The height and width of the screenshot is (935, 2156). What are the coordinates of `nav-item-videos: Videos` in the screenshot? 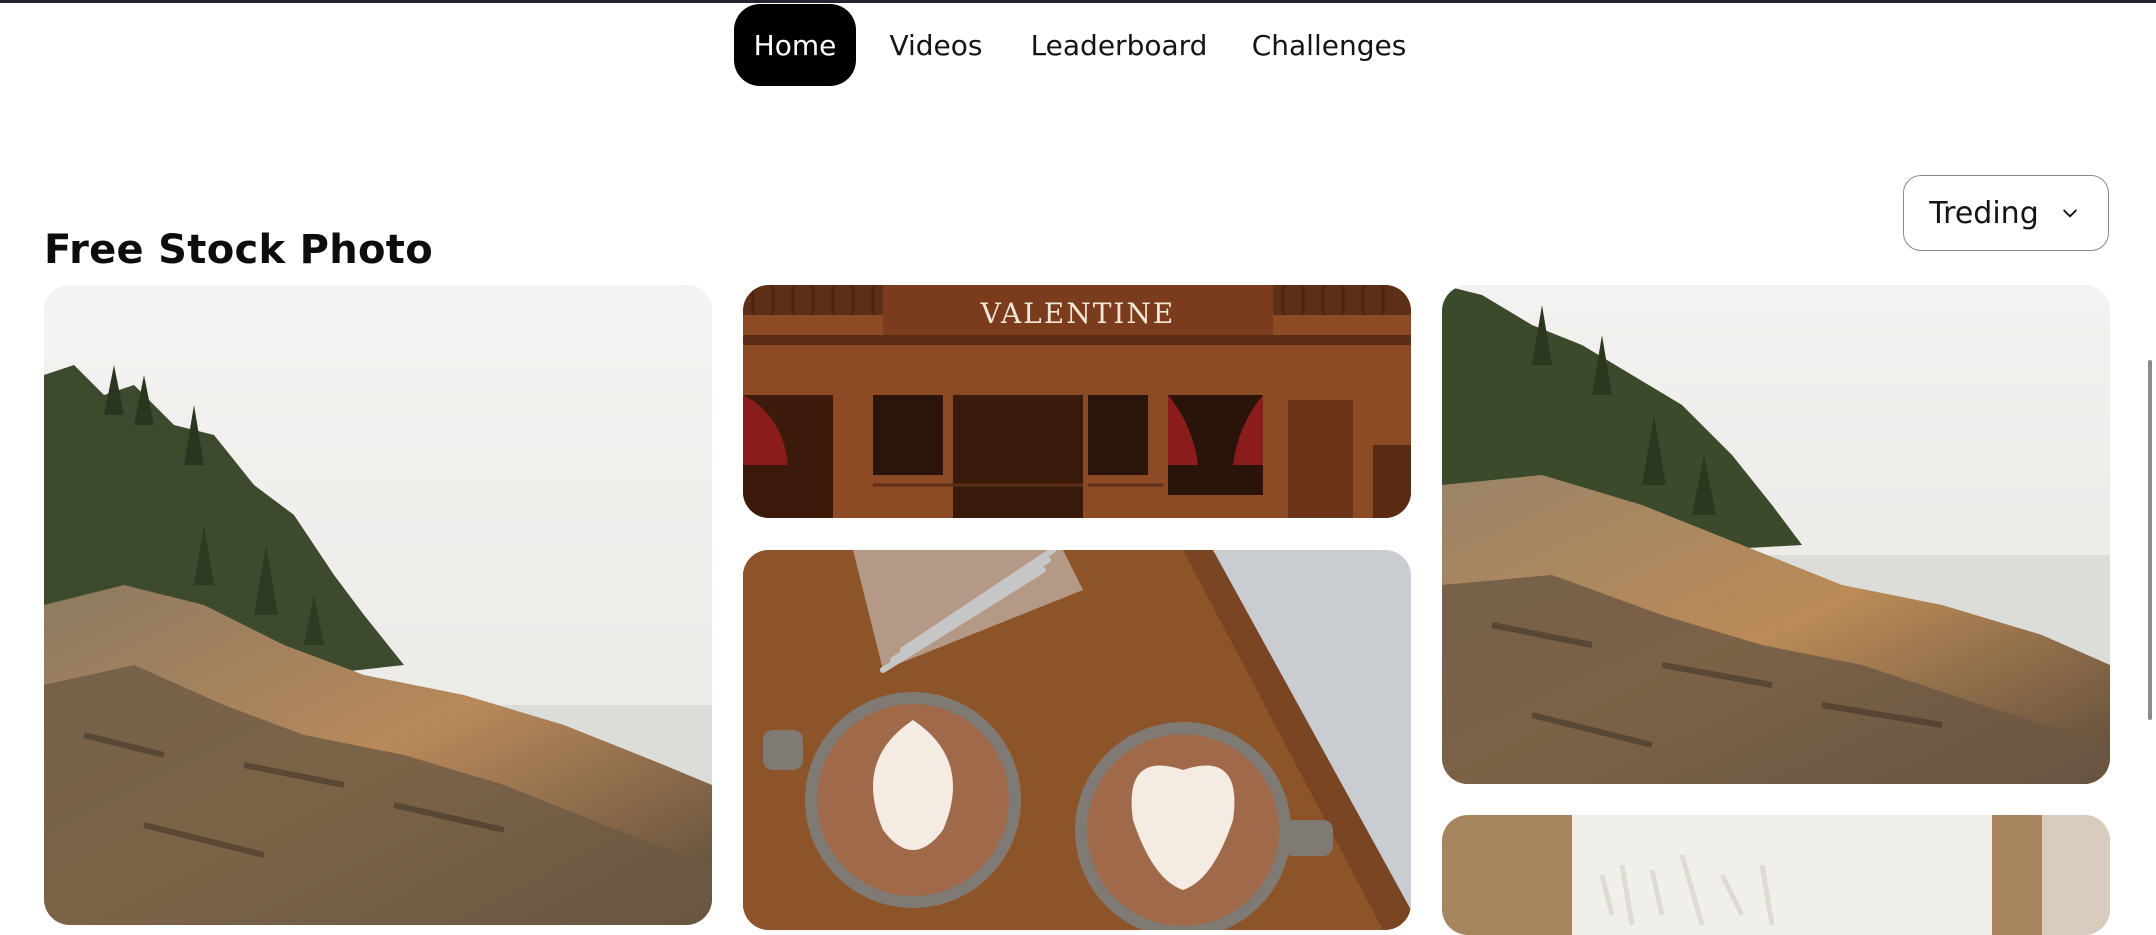 It's located at (936, 45).